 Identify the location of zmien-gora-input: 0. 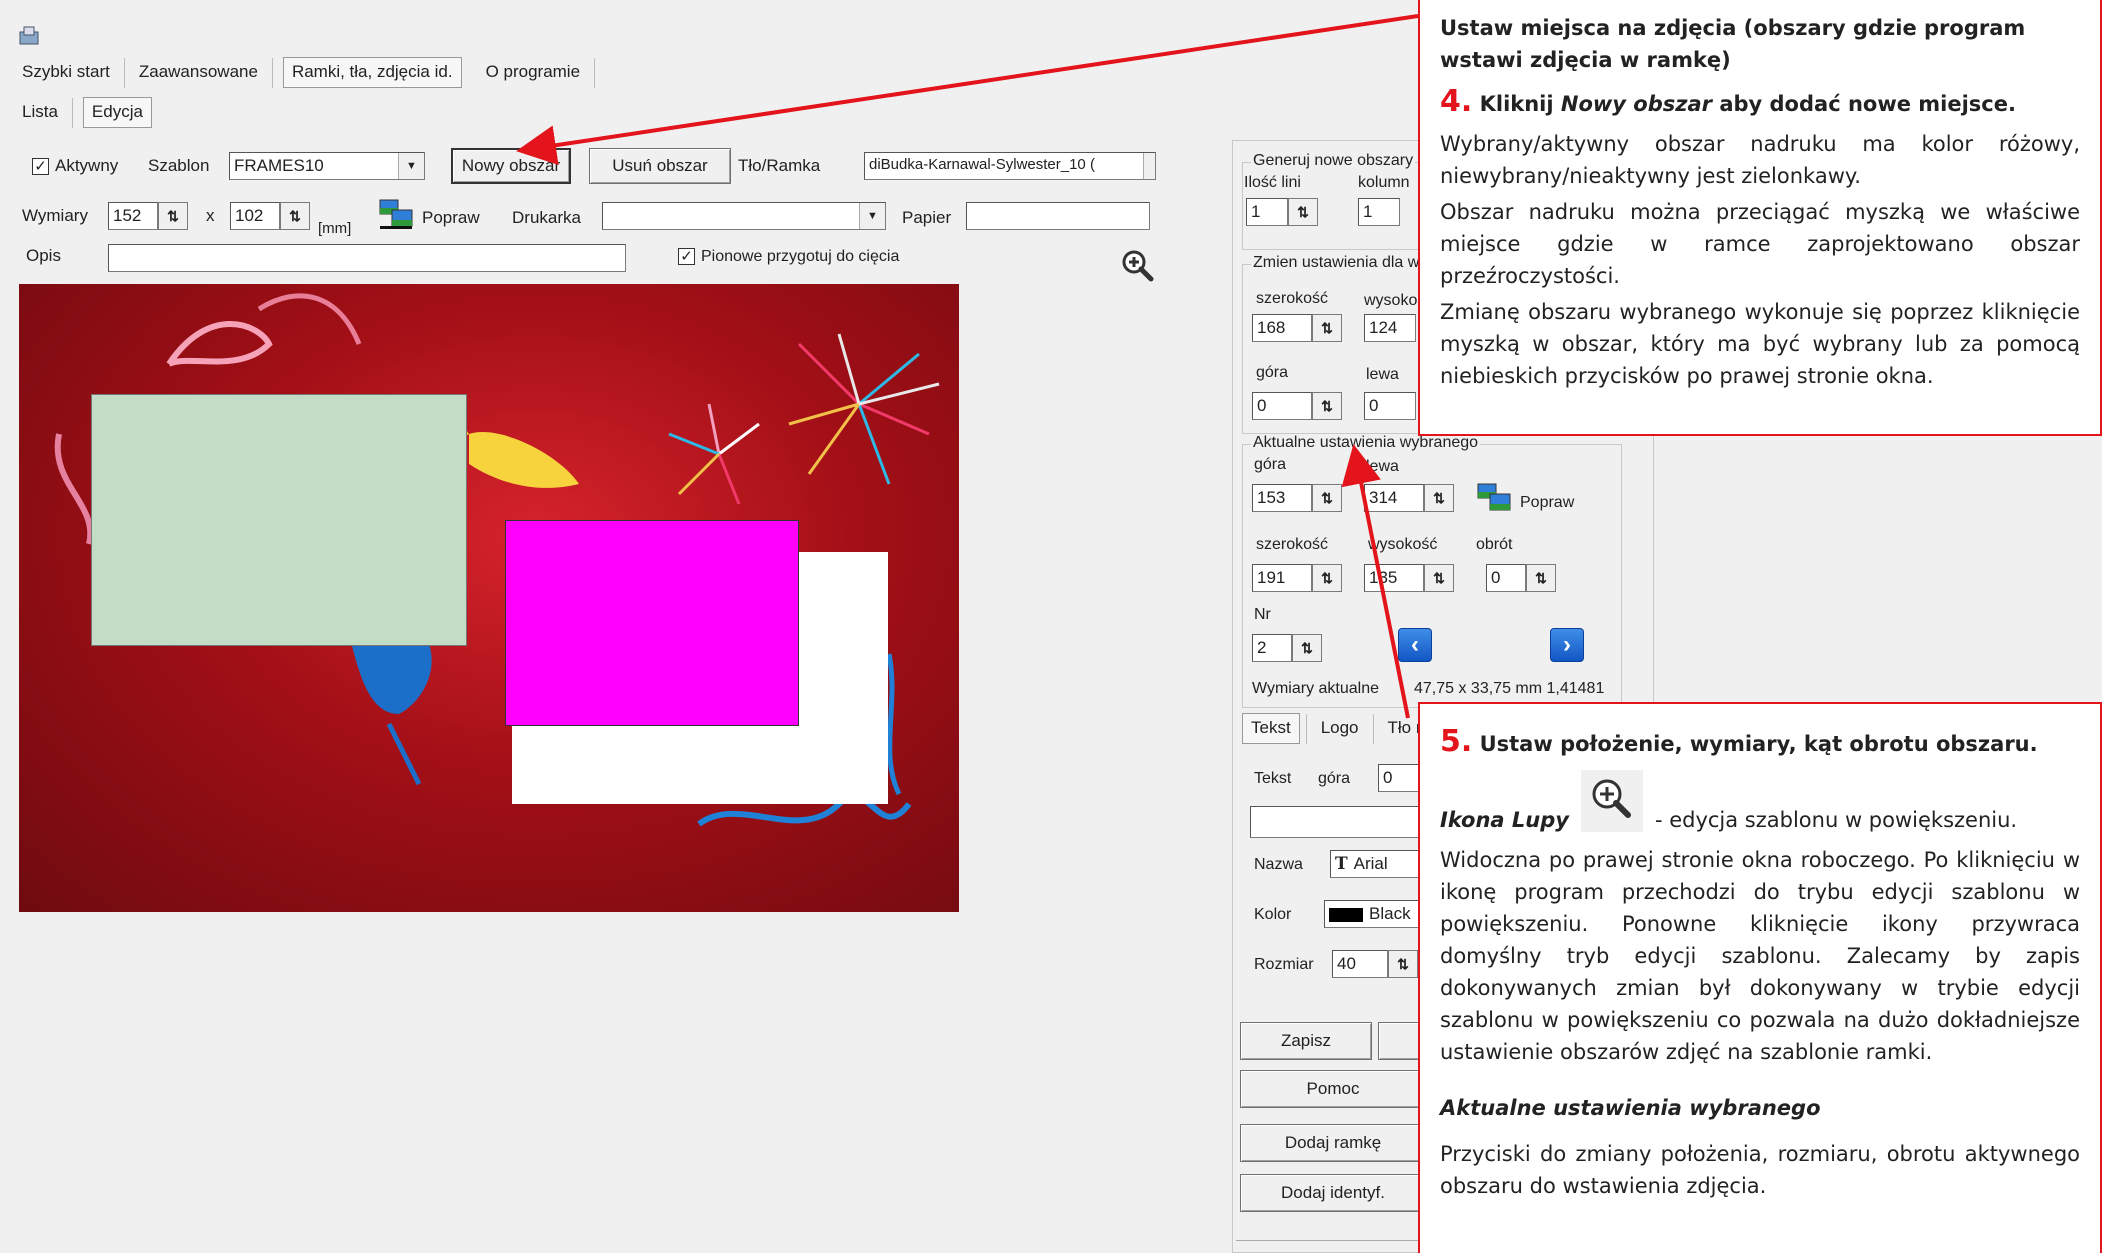
(1282, 406).